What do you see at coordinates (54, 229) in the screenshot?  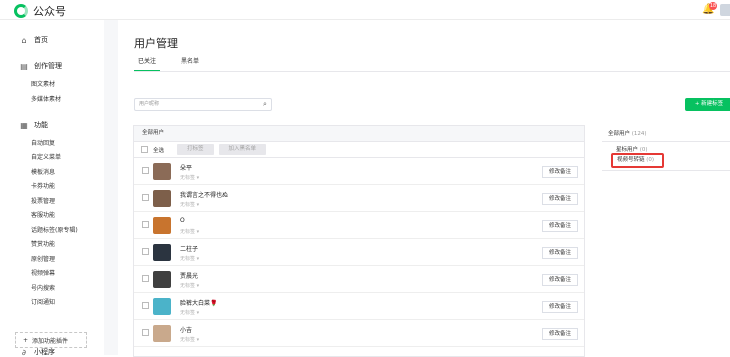 I see `sidebar-item-topic-tags: 话题标签(原专辑)` at bounding box center [54, 229].